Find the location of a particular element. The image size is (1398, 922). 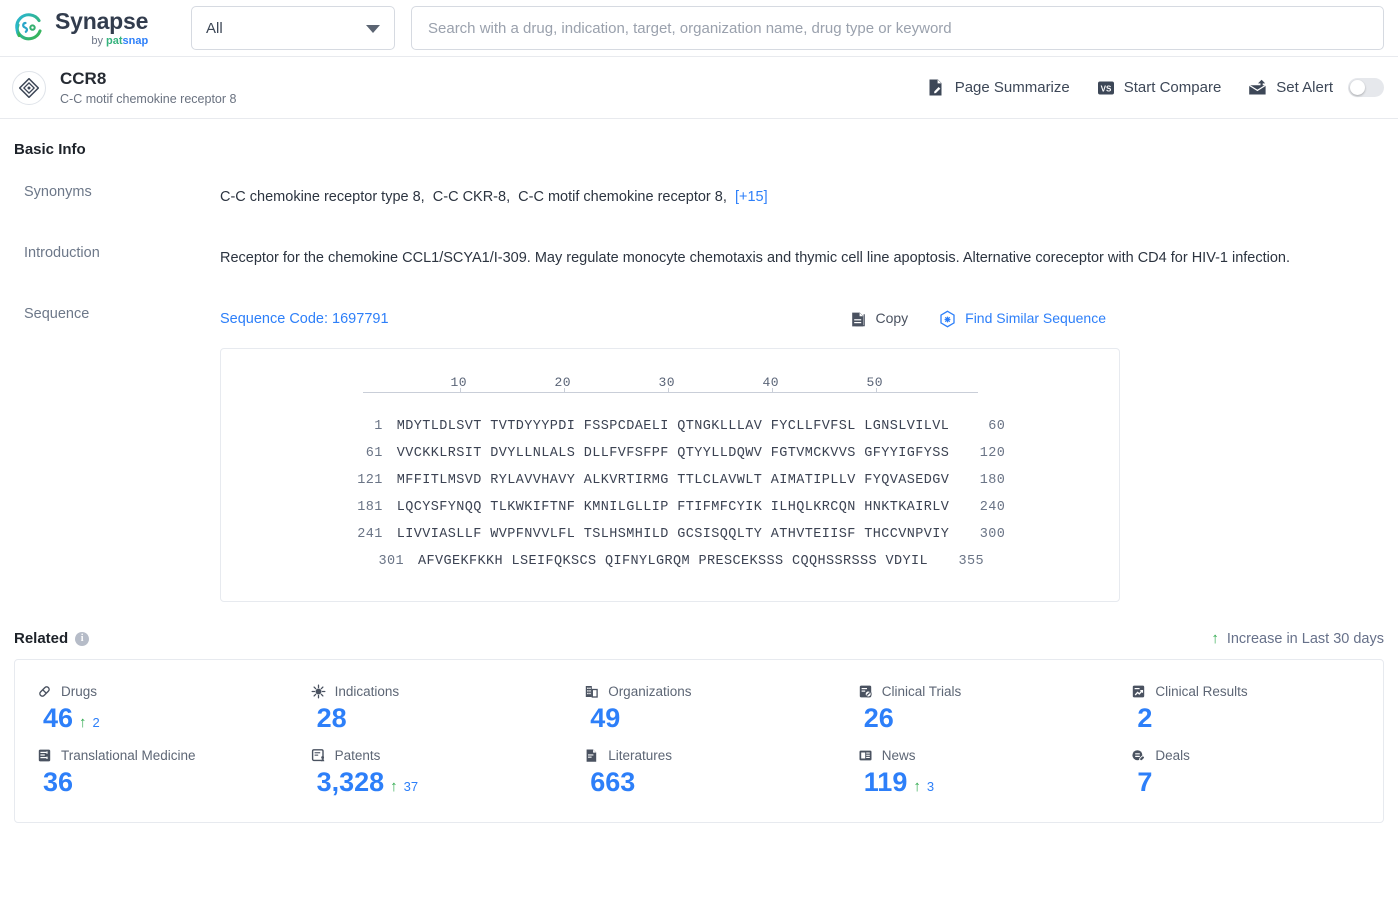

copy-icon is located at coordinates (858, 319).